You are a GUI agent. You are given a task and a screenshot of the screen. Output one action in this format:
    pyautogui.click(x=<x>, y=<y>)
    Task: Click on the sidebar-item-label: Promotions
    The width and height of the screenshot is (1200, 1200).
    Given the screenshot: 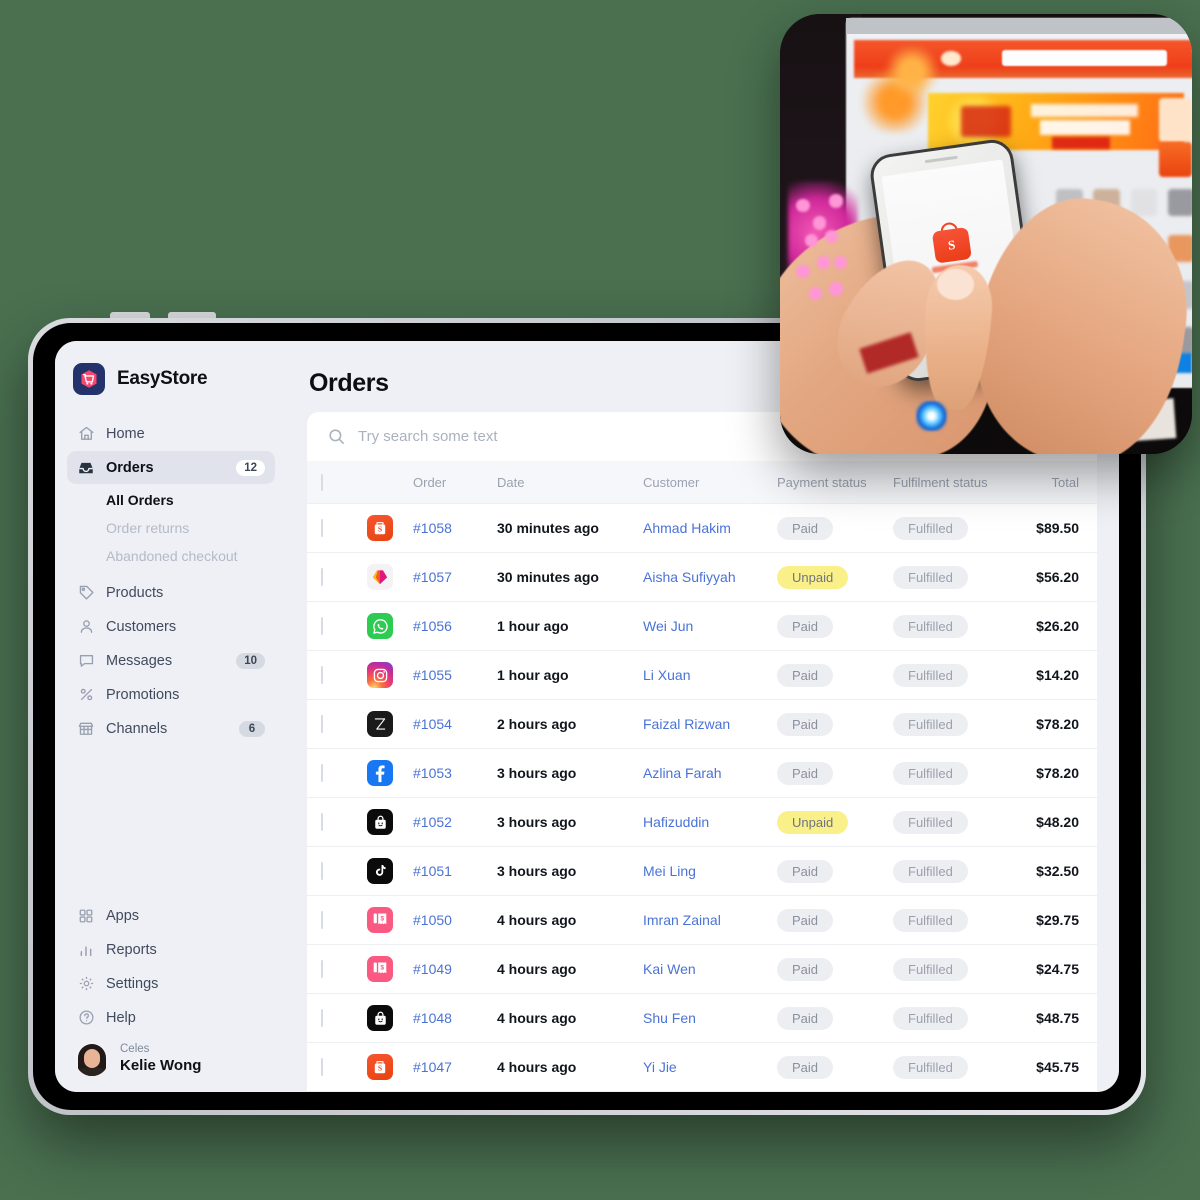 What is the action you would take?
    pyautogui.click(x=143, y=694)
    